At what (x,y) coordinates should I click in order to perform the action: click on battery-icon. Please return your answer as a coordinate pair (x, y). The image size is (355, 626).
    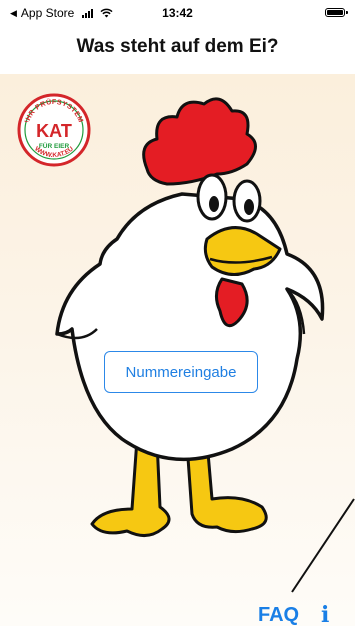
    Looking at the image, I should click on (336, 12).